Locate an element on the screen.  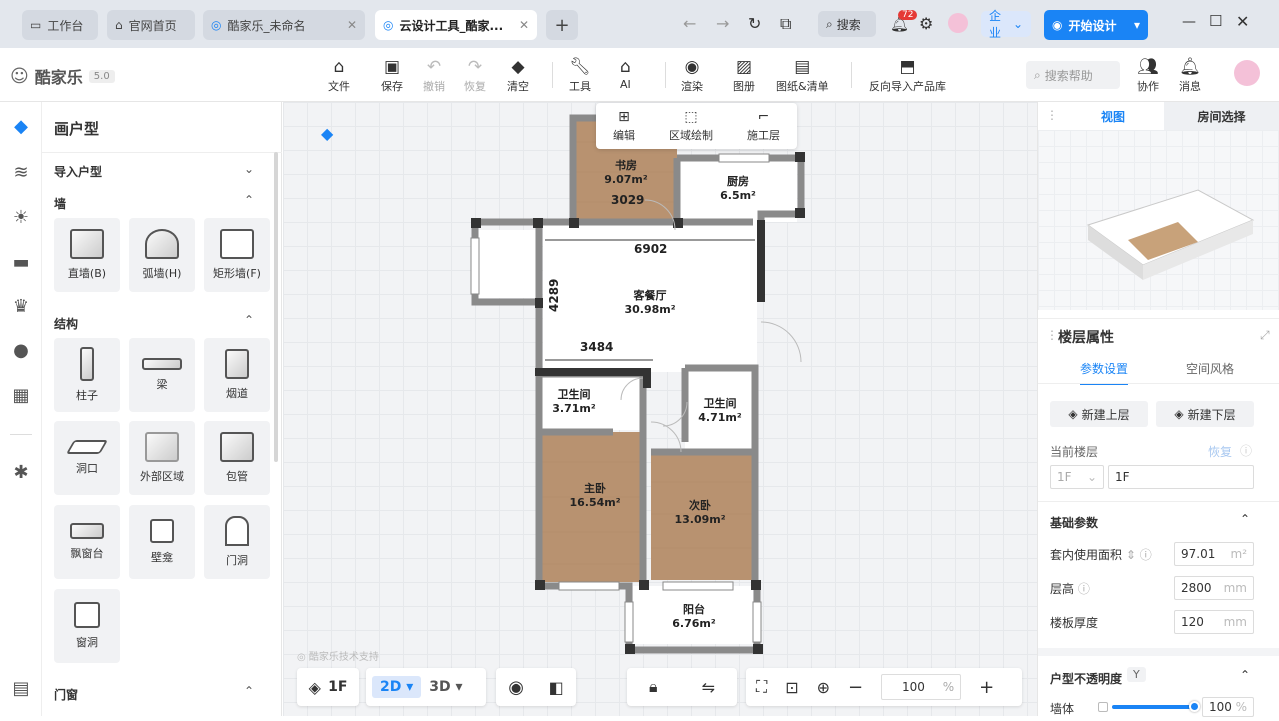
column-tool: 柱子 is located at coordinates (87, 375).